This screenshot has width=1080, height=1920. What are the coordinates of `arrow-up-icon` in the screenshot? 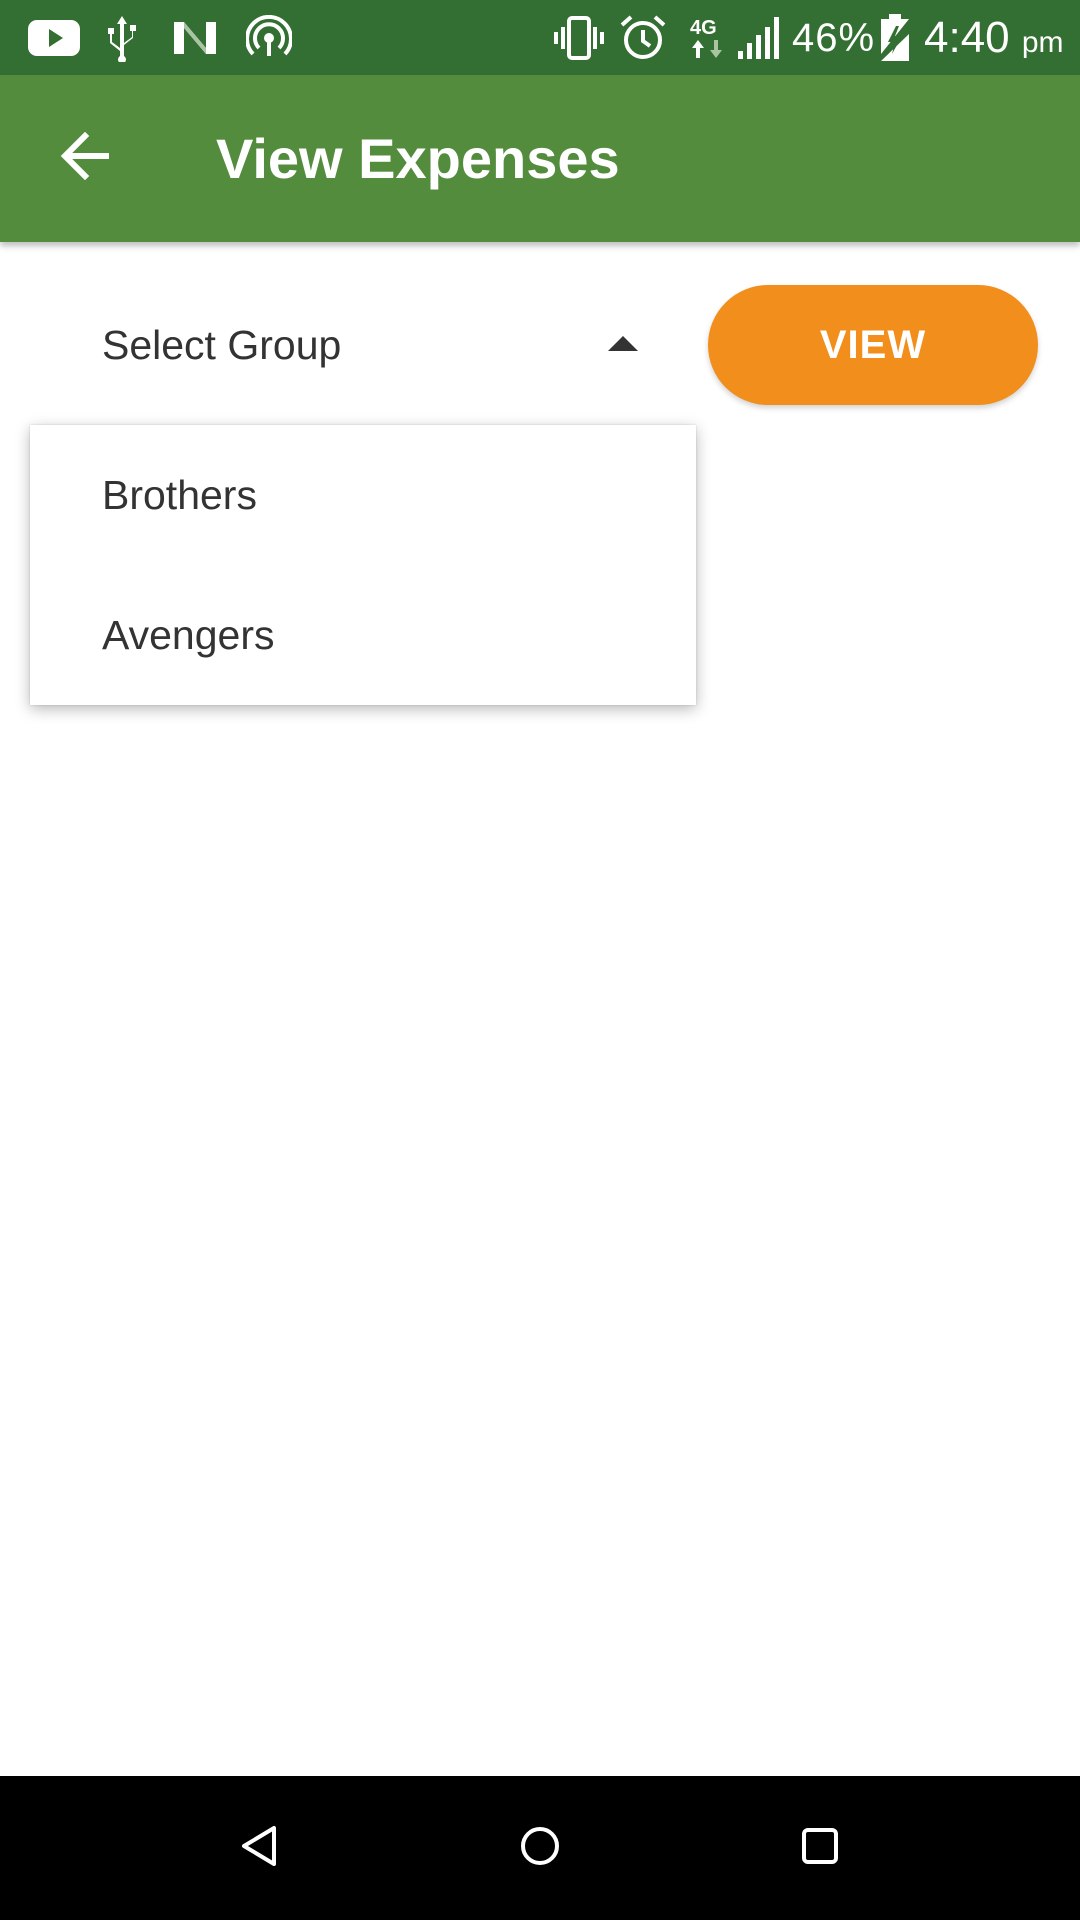 It's located at (623, 343).